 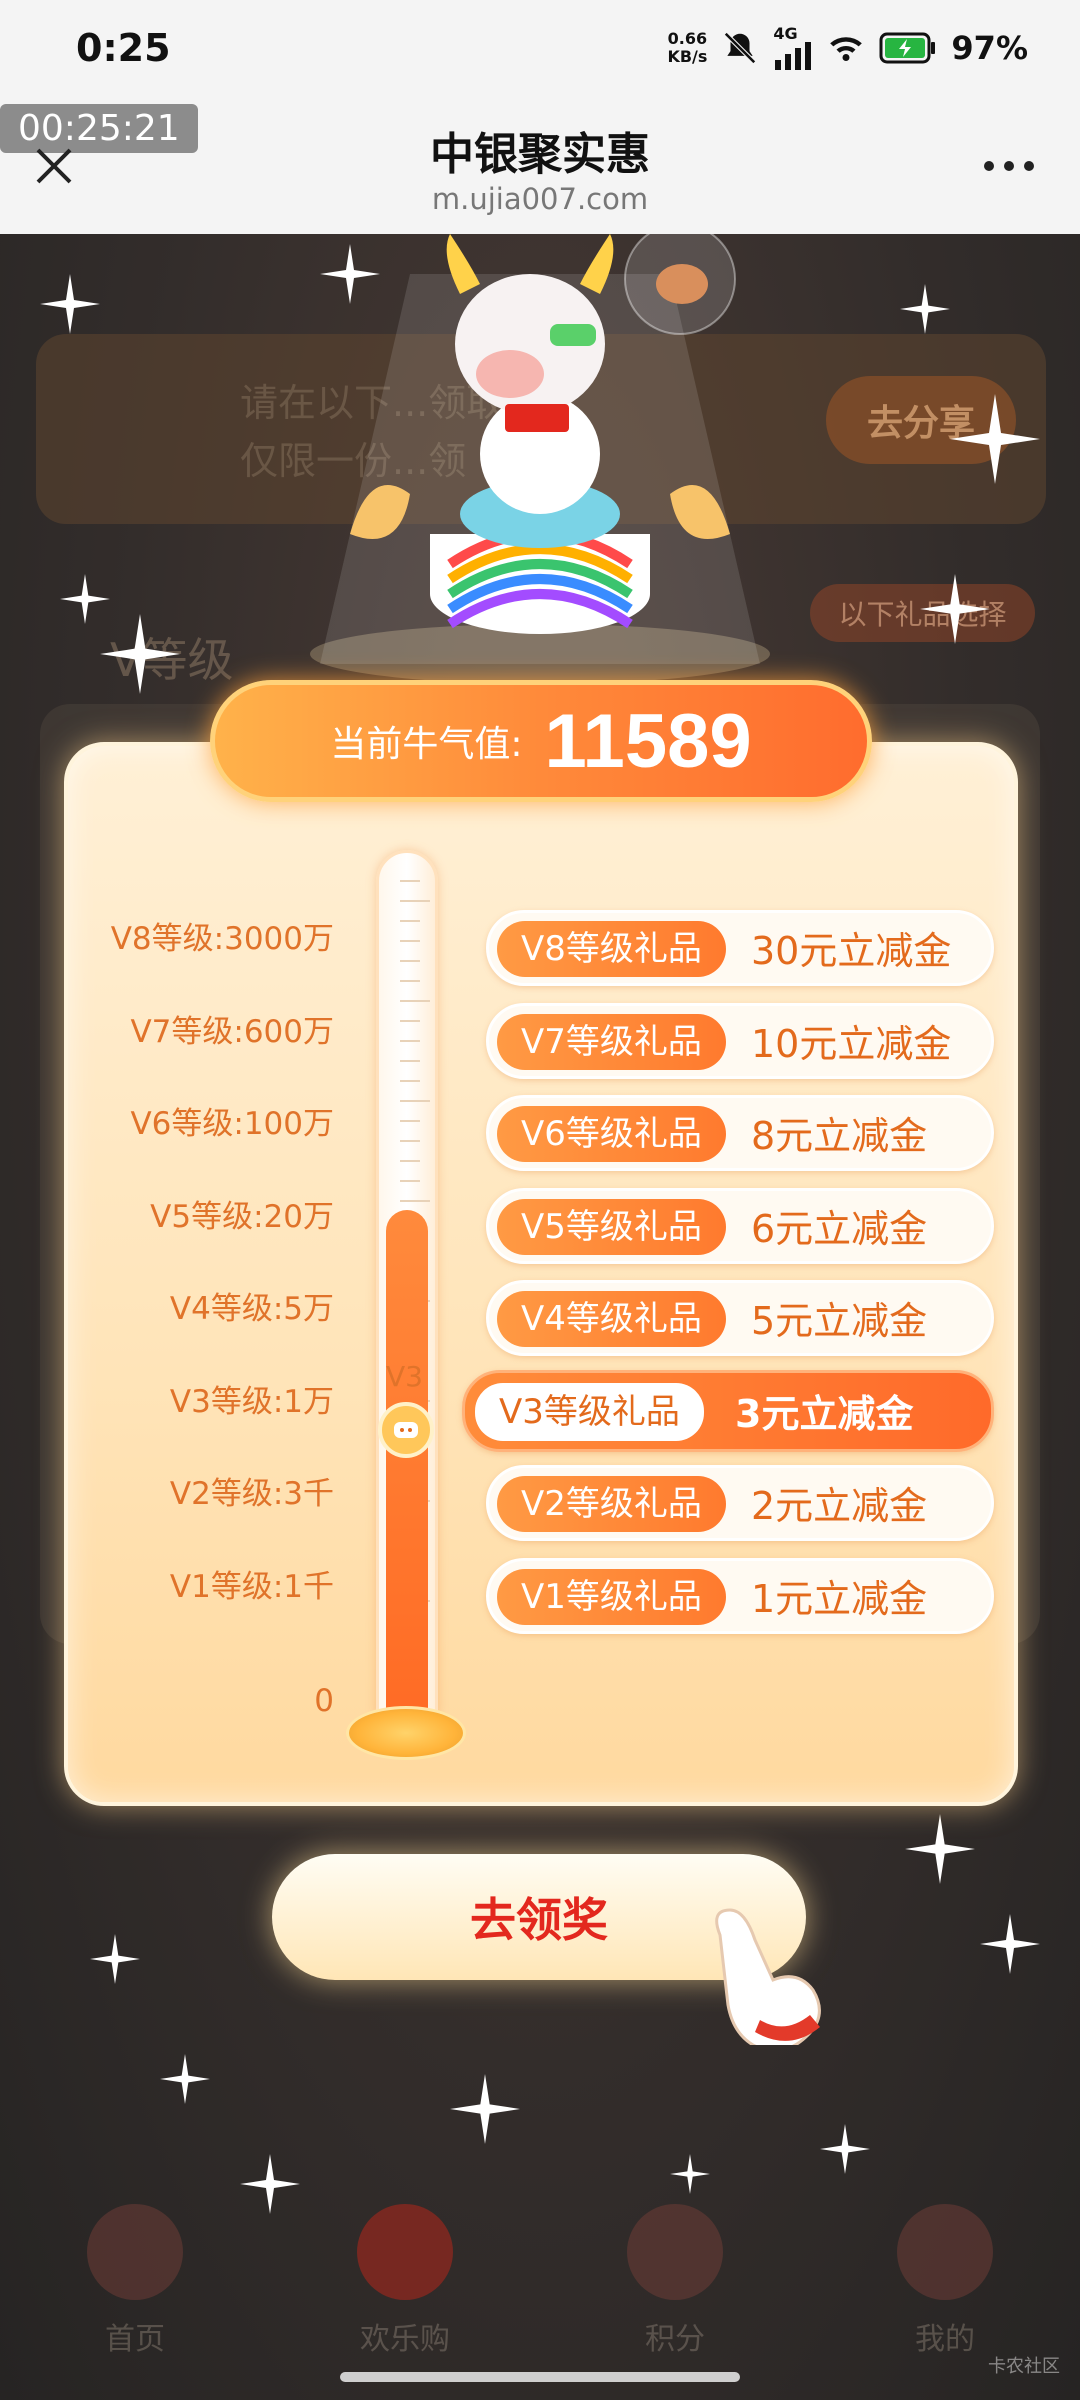 What do you see at coordinates (251, 1309) in the screenshot?
I see `level-threshold-label: V4等级:5万` at bounding box center [251, 1309].